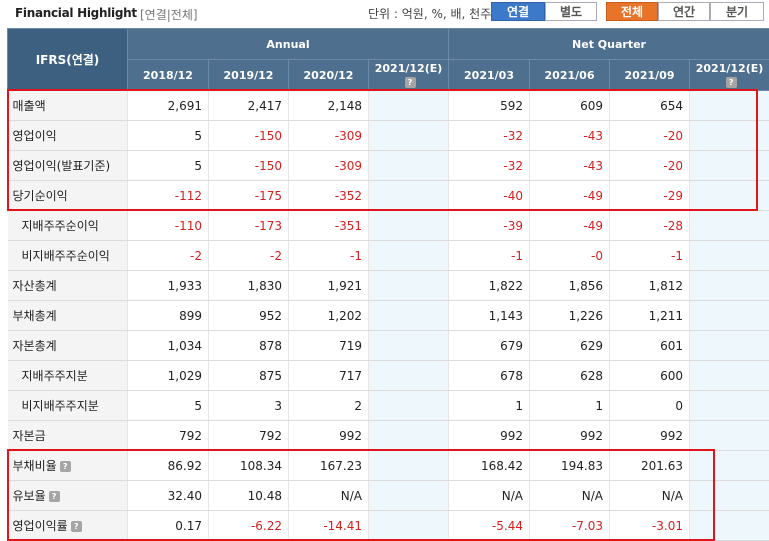 The image size is (769, 541). Describe the element at coordinates (168, 345) in the screenshot. I see `table-cell: 1,034` at that location.